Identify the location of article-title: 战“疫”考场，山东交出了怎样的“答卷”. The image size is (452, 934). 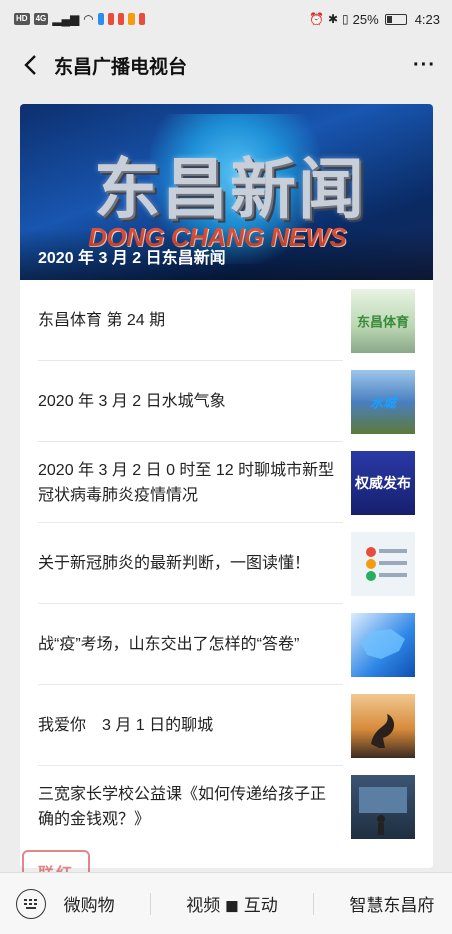
(169, 644).